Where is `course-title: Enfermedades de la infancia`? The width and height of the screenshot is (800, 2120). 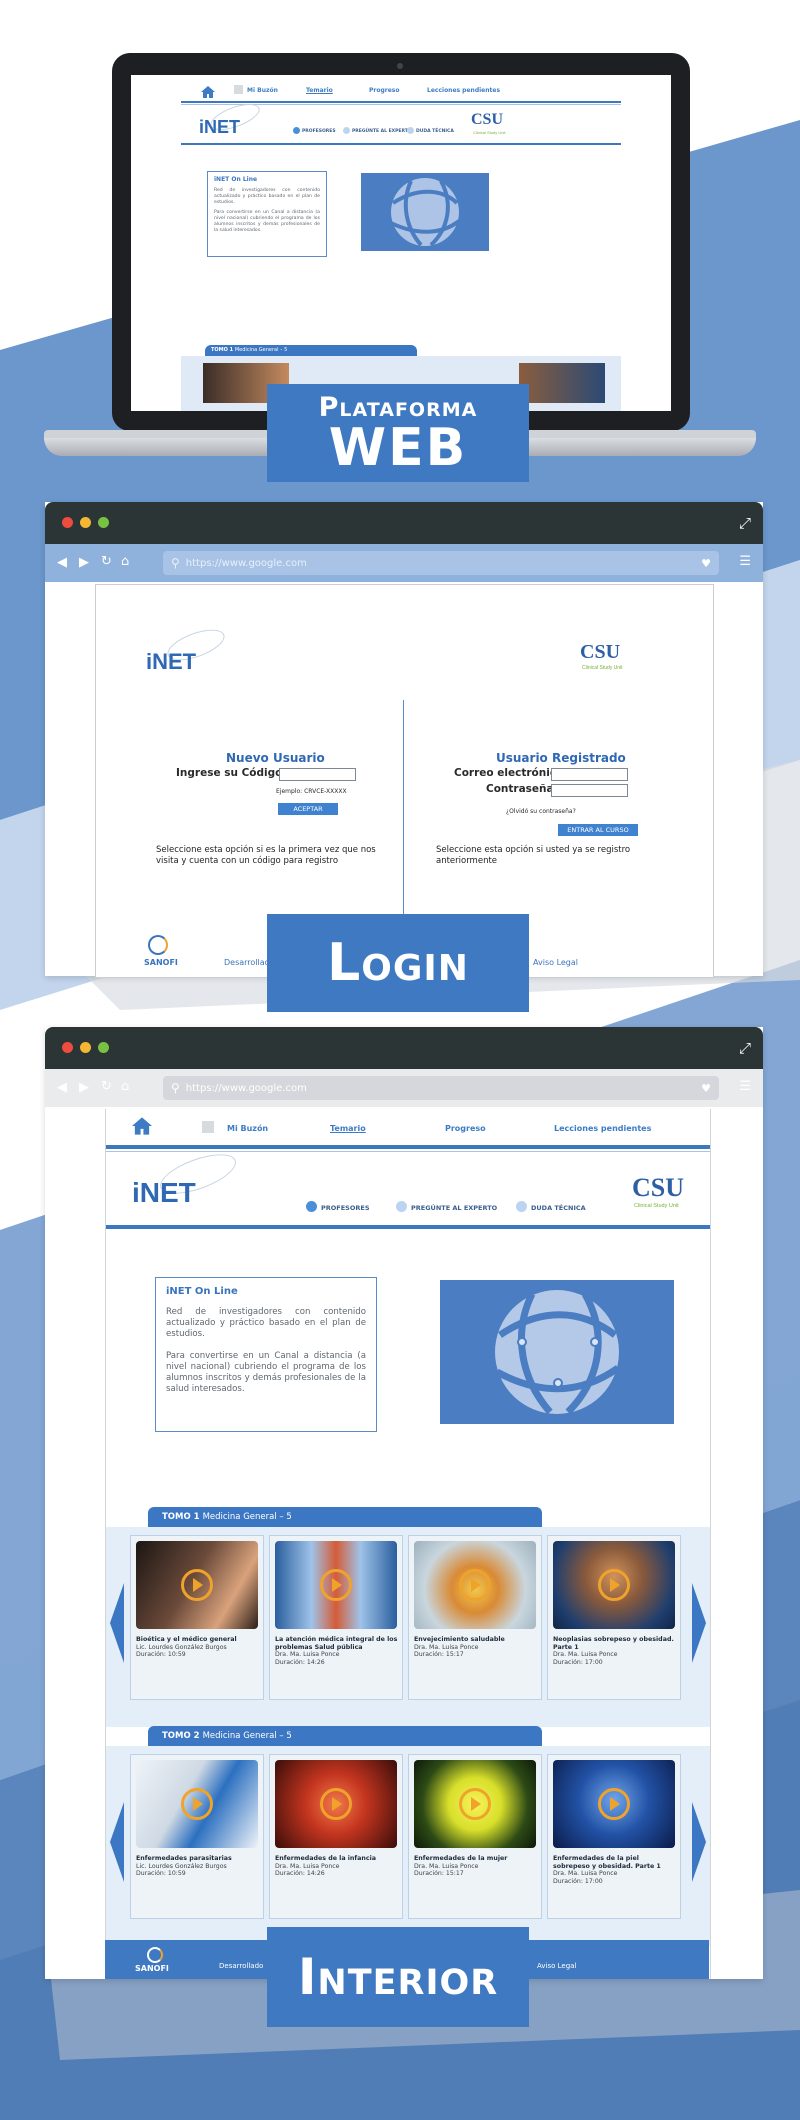
course-title: Enfermedades de la infancia is located at coordinates (326, 1858).